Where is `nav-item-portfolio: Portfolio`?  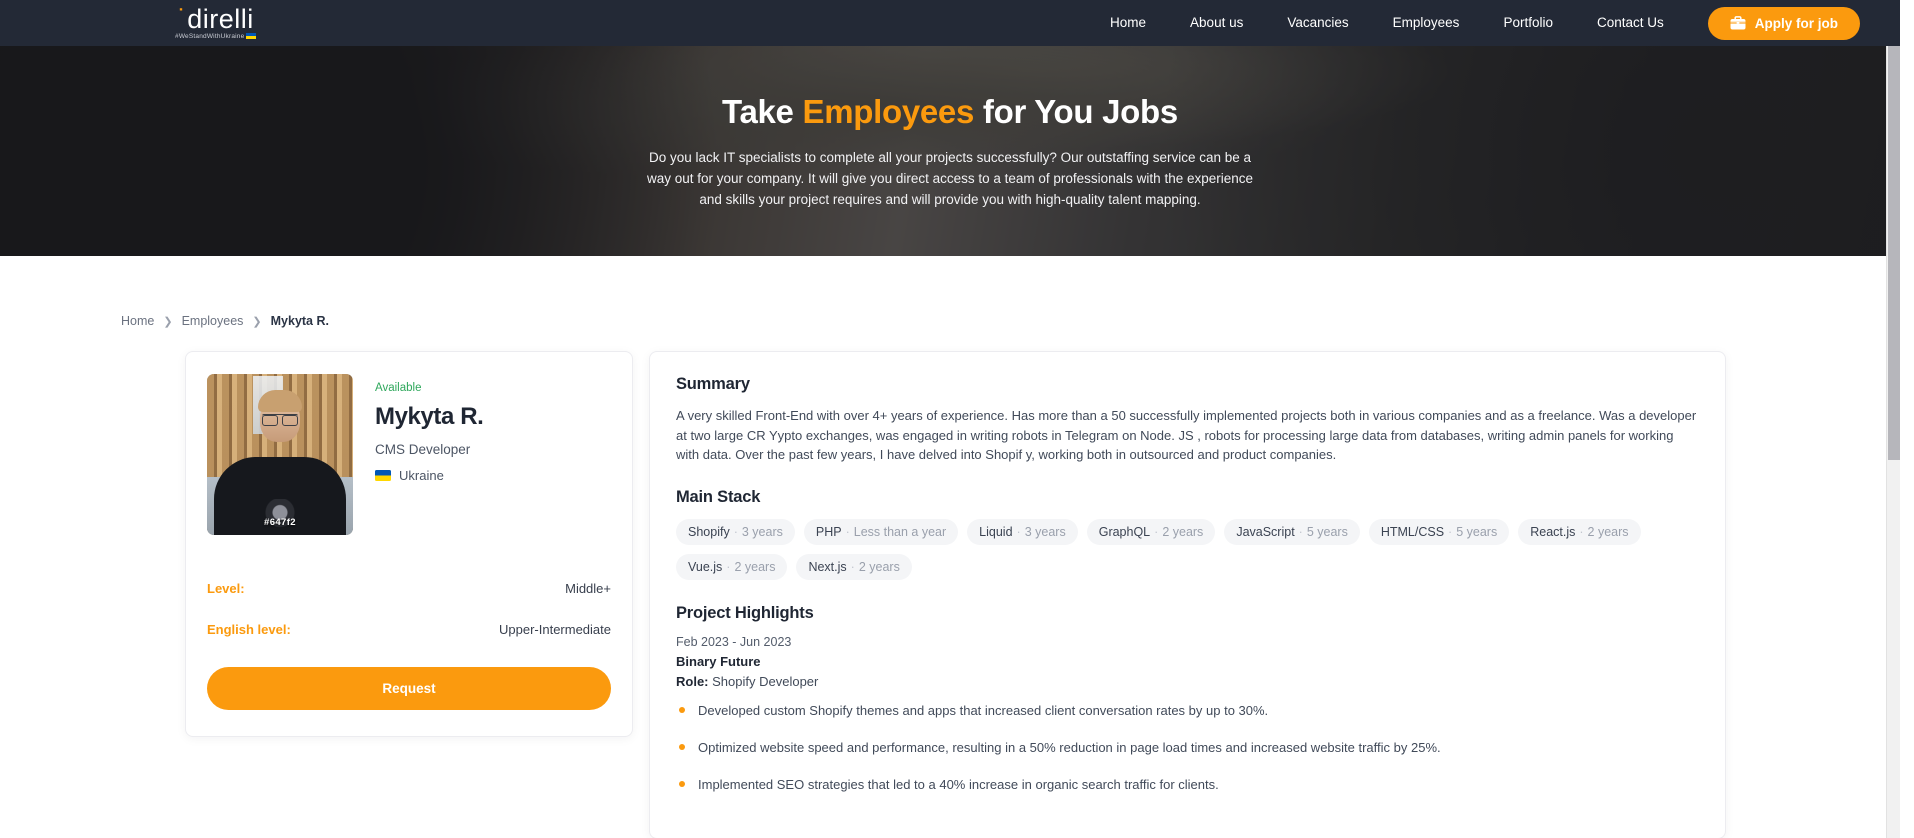 nav-item-portfolio: Portfolio is located at coordinates (1528, 23).